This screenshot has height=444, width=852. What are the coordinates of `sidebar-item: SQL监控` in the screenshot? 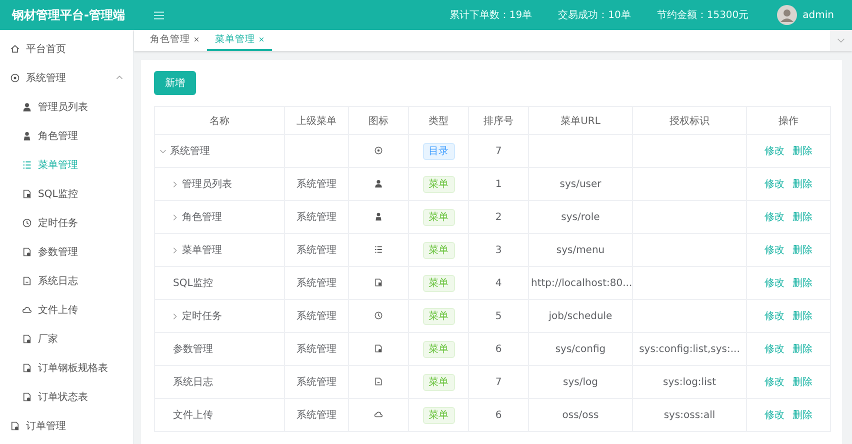 It's located at (66, 193).